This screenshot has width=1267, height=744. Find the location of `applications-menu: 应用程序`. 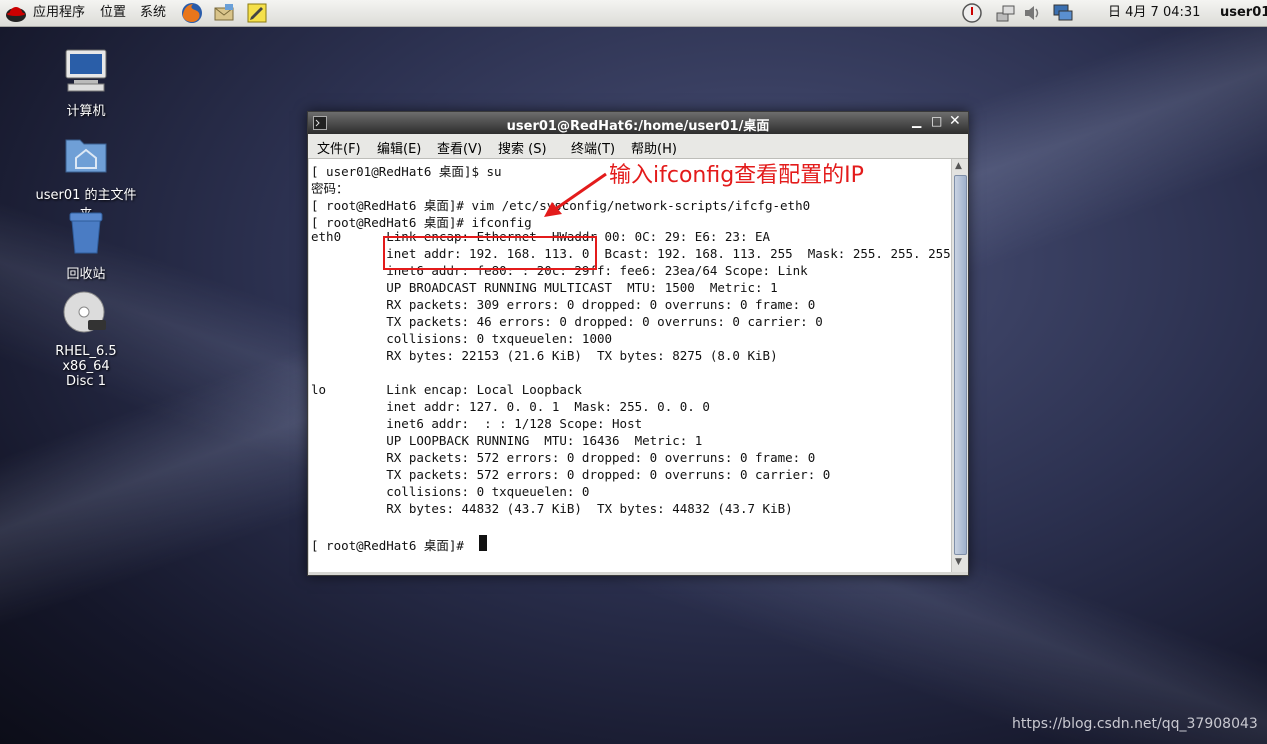

applications-menu: 应用程序 is located at coordinates (59, 13).